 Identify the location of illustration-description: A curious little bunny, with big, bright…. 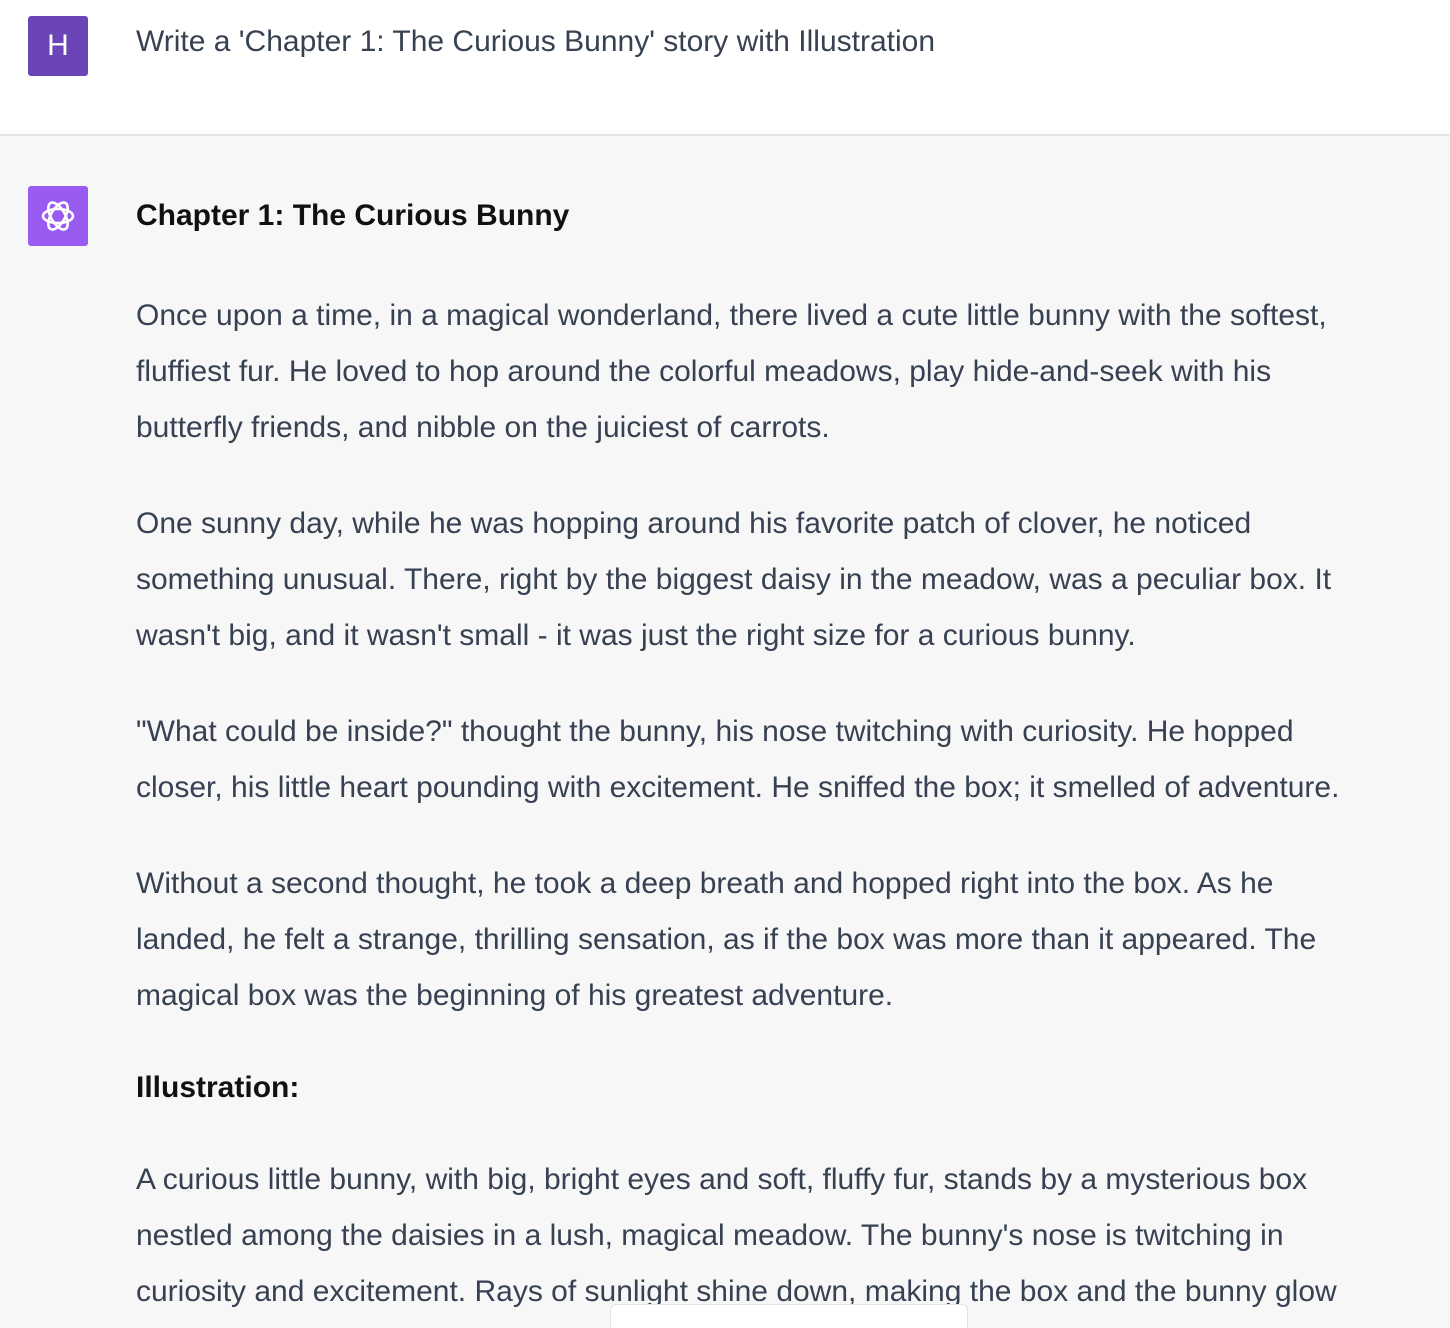
(736, 1235).